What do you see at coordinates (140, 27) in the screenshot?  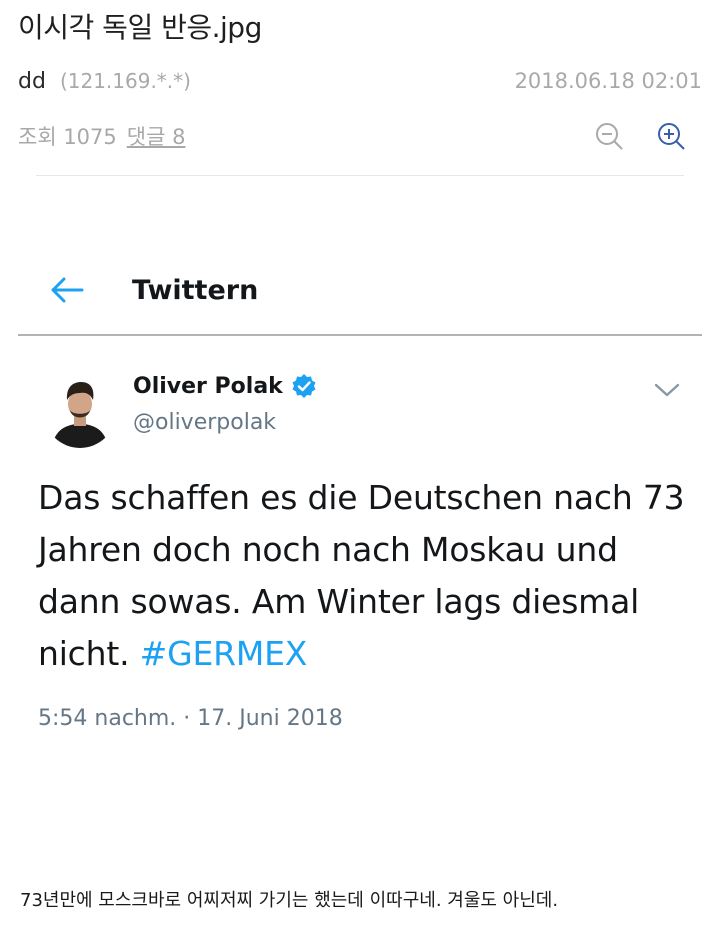 I see `post-title: 이시각 독일 반응.jpg` at bounding box center [140, 27].